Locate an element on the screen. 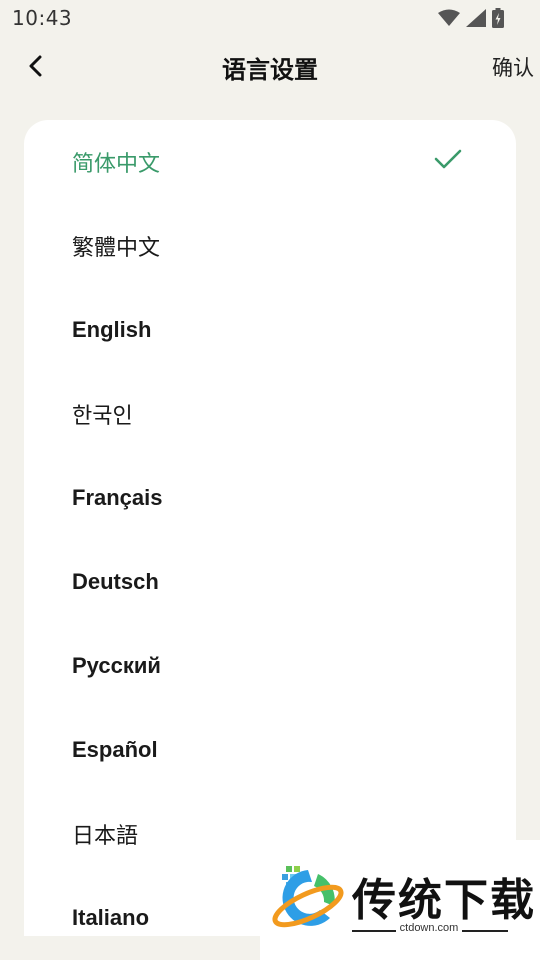  cellular-signal-icon is located at coordinates (476, 18).